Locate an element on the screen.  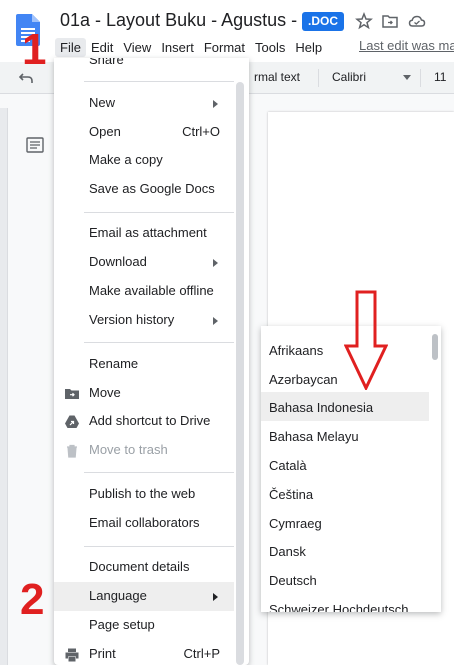
menu-tools: Tools is located at coordinates (270, 47).